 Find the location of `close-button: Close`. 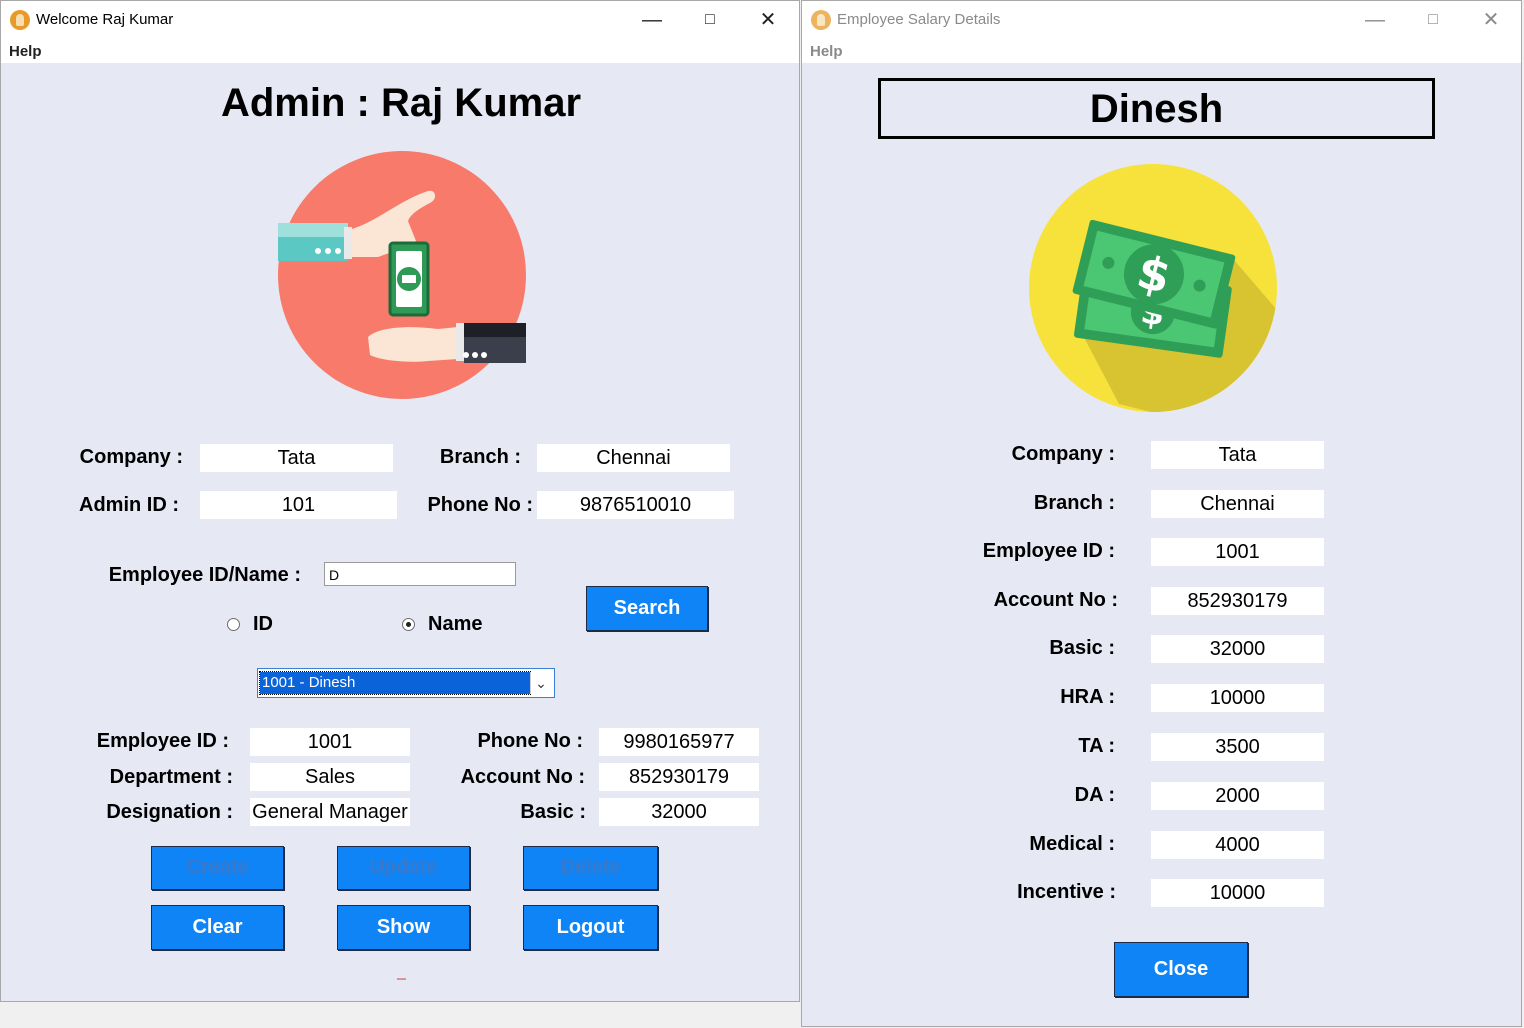

close-button: Close is located at coordinates (1181, 969).